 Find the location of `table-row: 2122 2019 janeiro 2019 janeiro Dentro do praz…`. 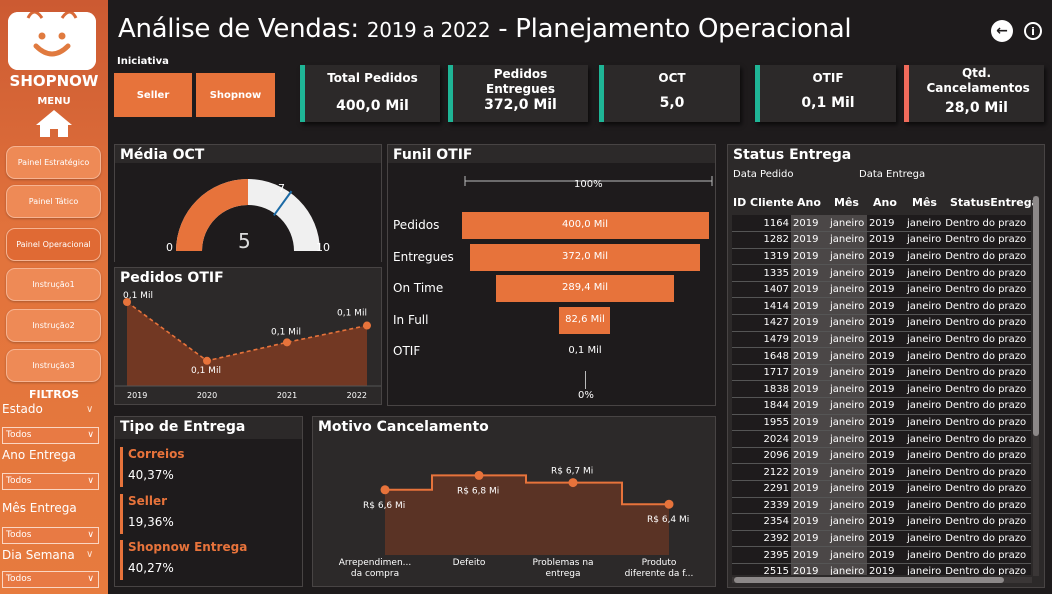

table-row: 2122 2019 janeiro 2019 janeiro Dentro do praz… is located at coordinates (882, 472).